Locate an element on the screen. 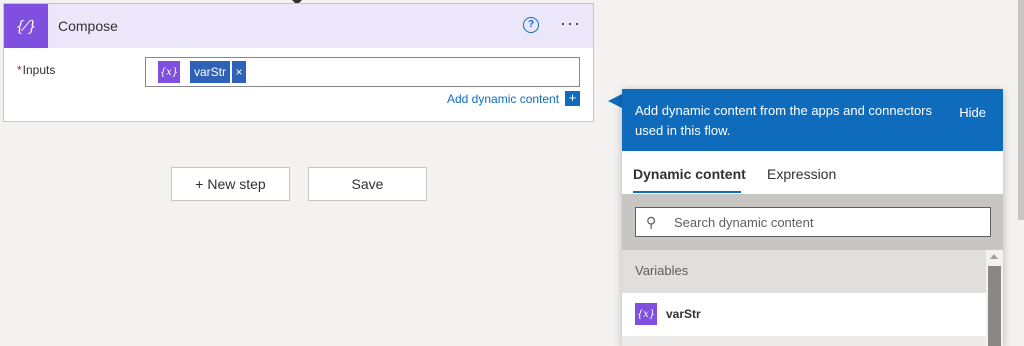 The height and width of the screenshot is (346, 1024). search-placeholder: Search dynamic content is located at coordinates (744, 222).